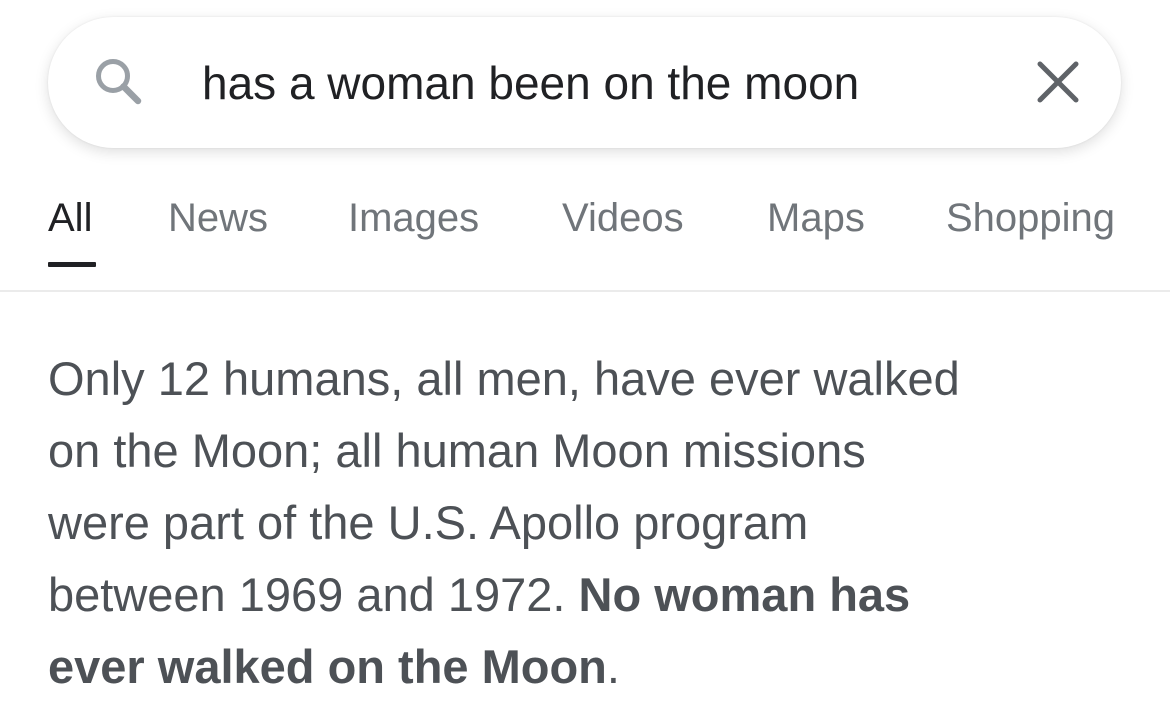 This screenshot has height=727, width=1170. Describe the element at coordinates (218, 218) in the screenshot. I see `tab-news: News` at that location.